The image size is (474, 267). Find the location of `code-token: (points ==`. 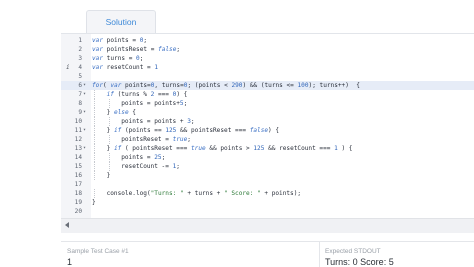

code-token: (points == is located at coordinates (143, 130).